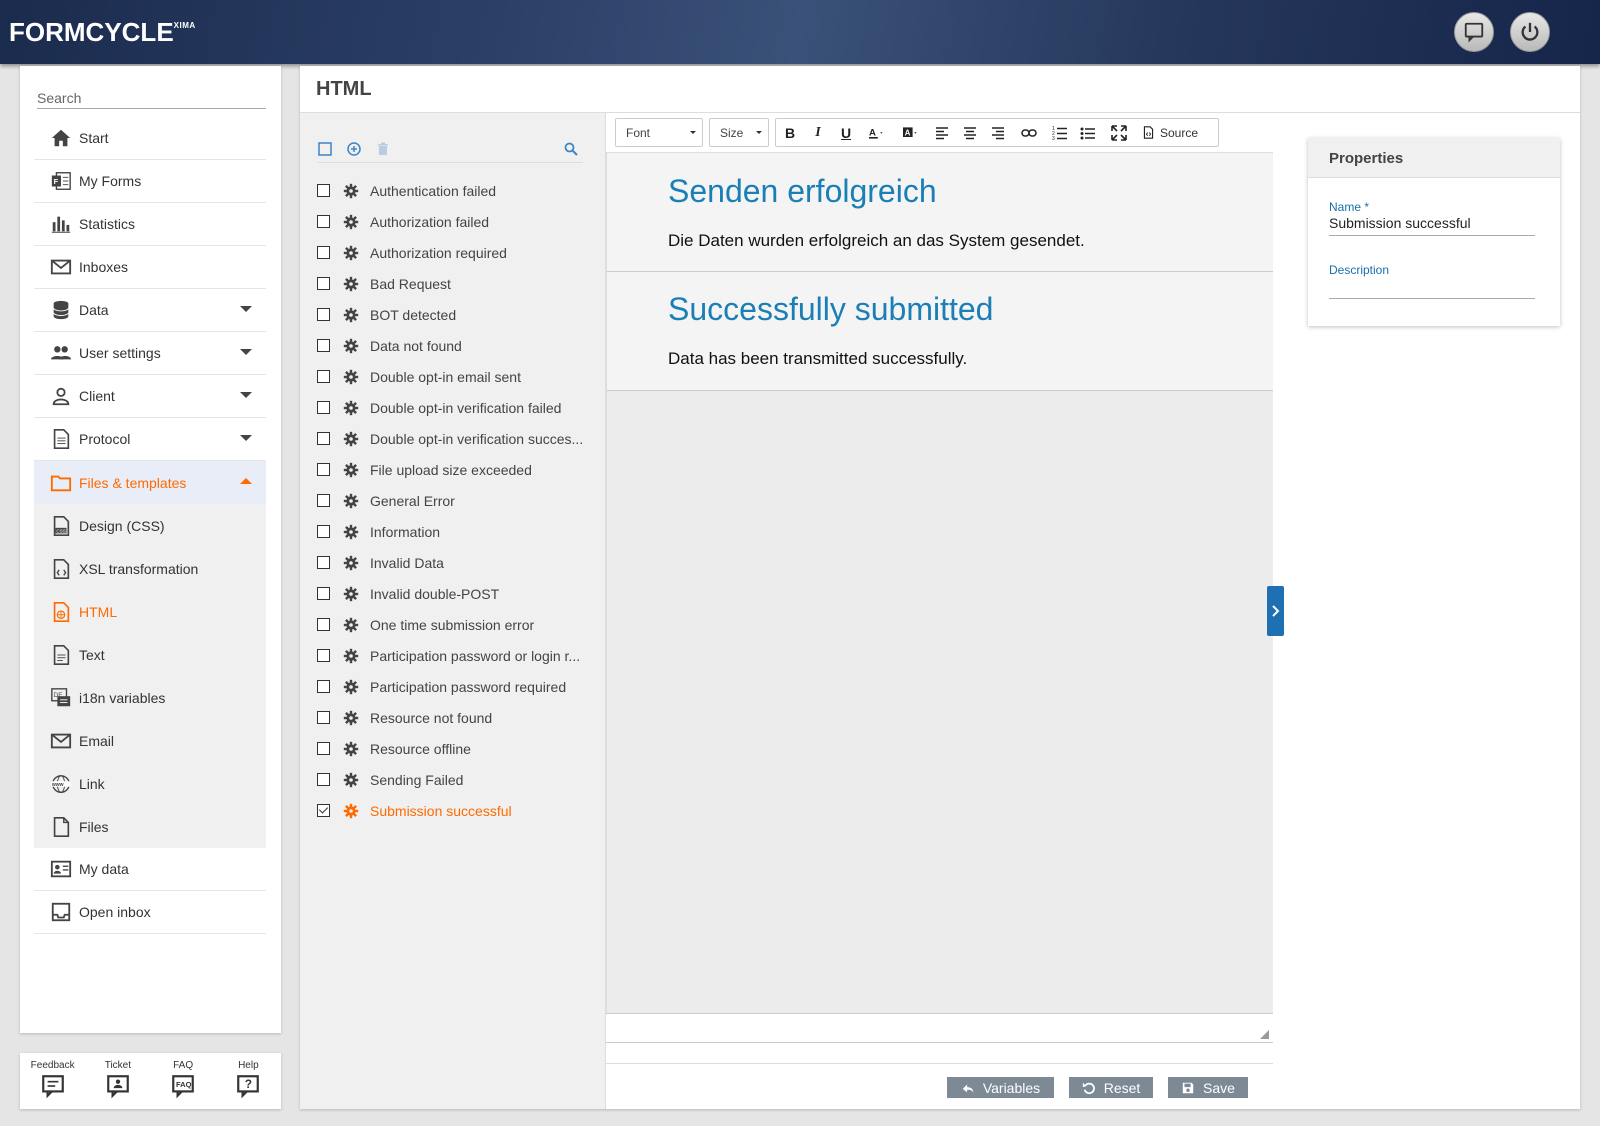 The height and width of the screenshot is (1126, 1600). Describe the element at coordinates (457, 221) in the screenshot. I see `list-item: Authorization failed` at that location.